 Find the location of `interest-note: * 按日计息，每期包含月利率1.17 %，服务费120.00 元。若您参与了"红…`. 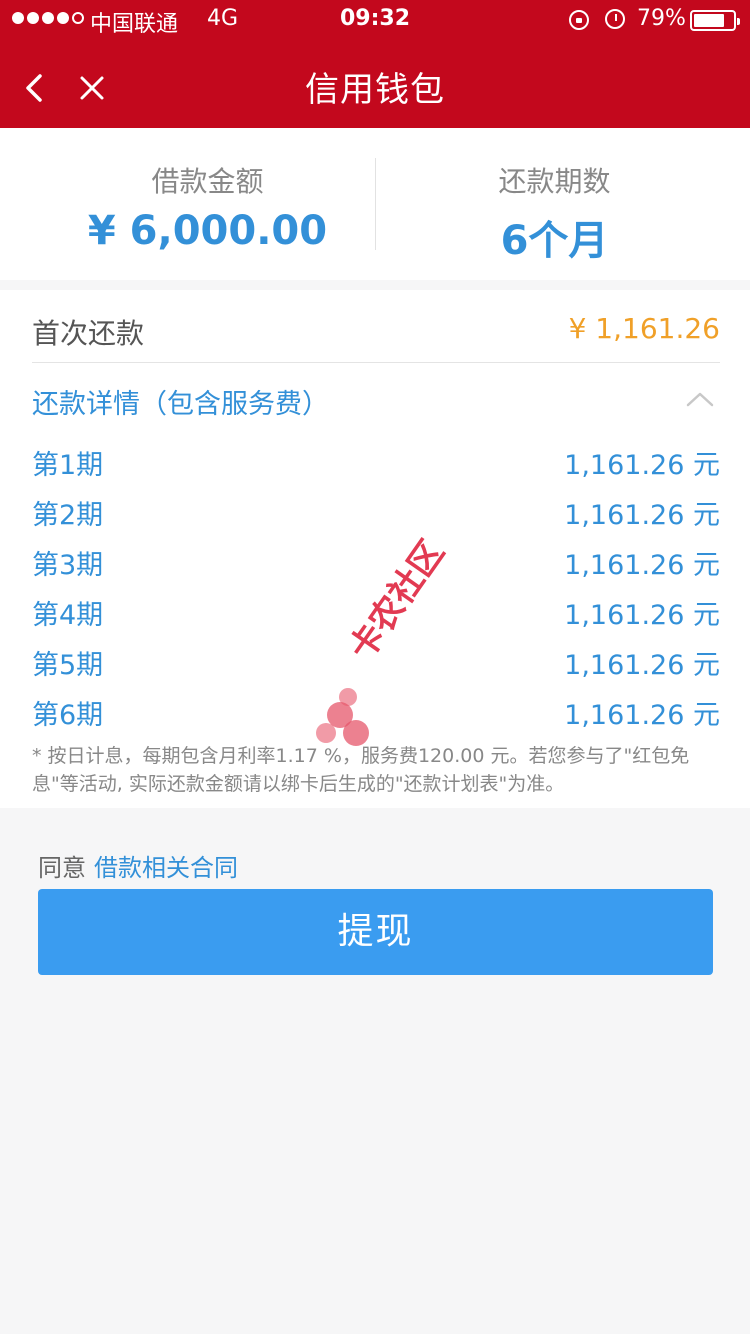

interest-note: * 按日计息，每期包含月利率1.17 %，服务费120.00 元。若您参与了"红… is located at coordinates (361, 770).